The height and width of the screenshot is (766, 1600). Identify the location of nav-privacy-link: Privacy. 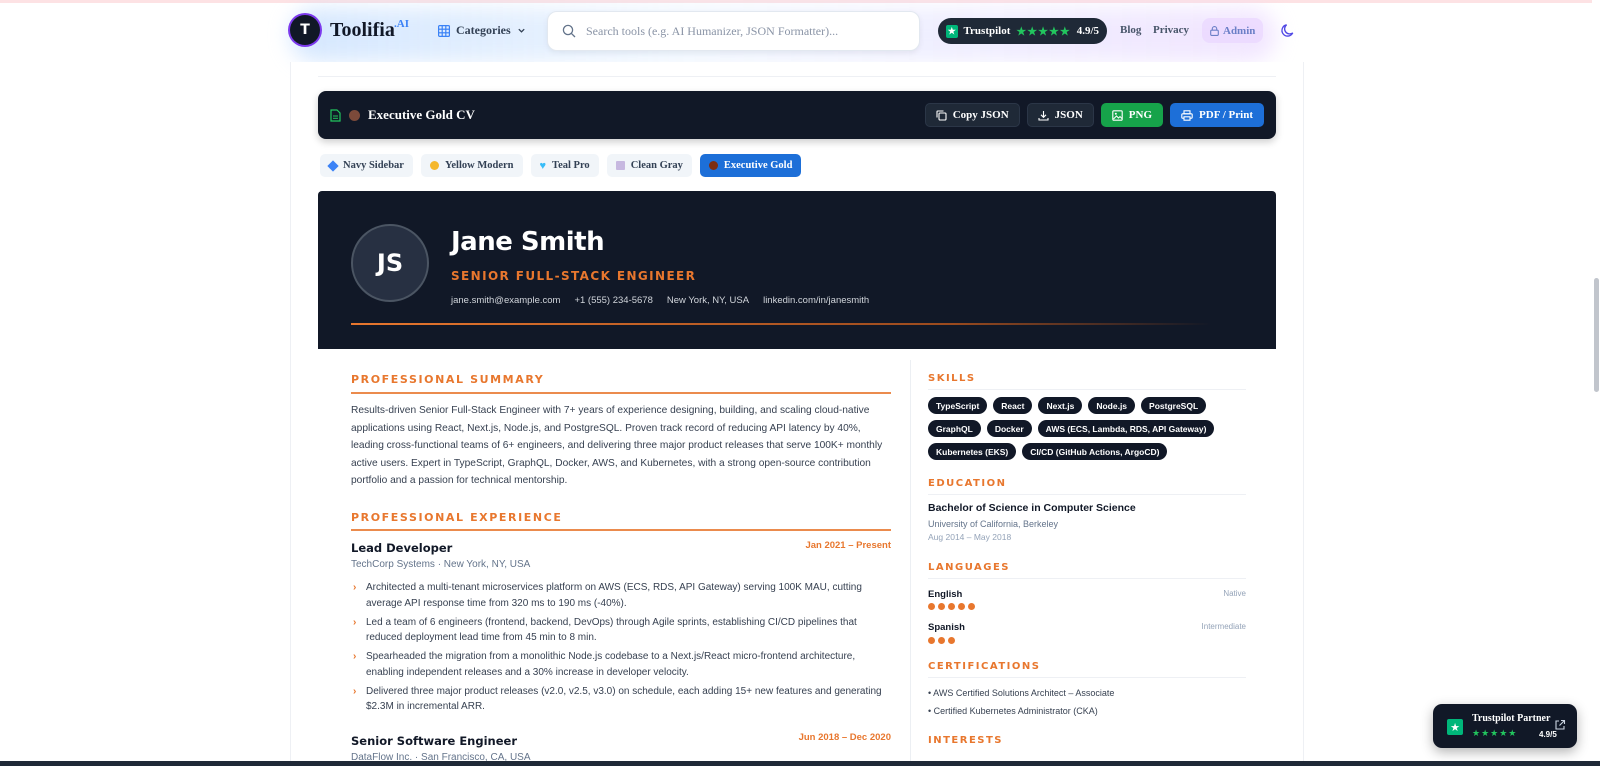
(1171, 30).